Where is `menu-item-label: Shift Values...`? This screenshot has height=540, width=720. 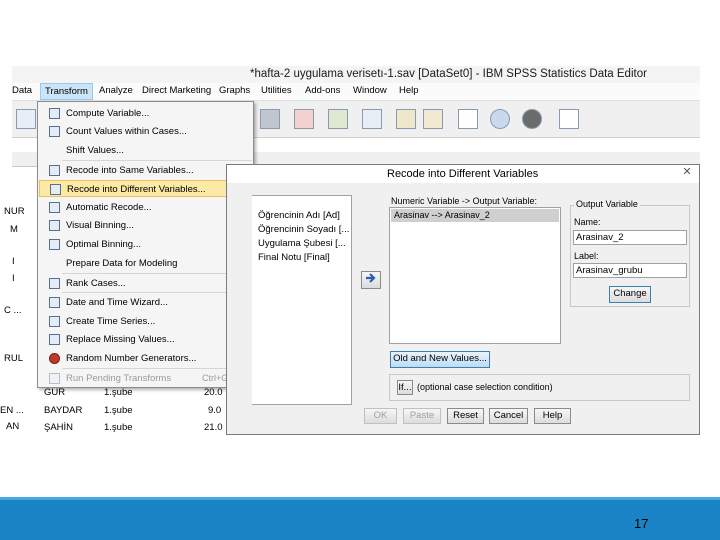
menu-item-label: Shift Values... is located at coordinates (95, 150).